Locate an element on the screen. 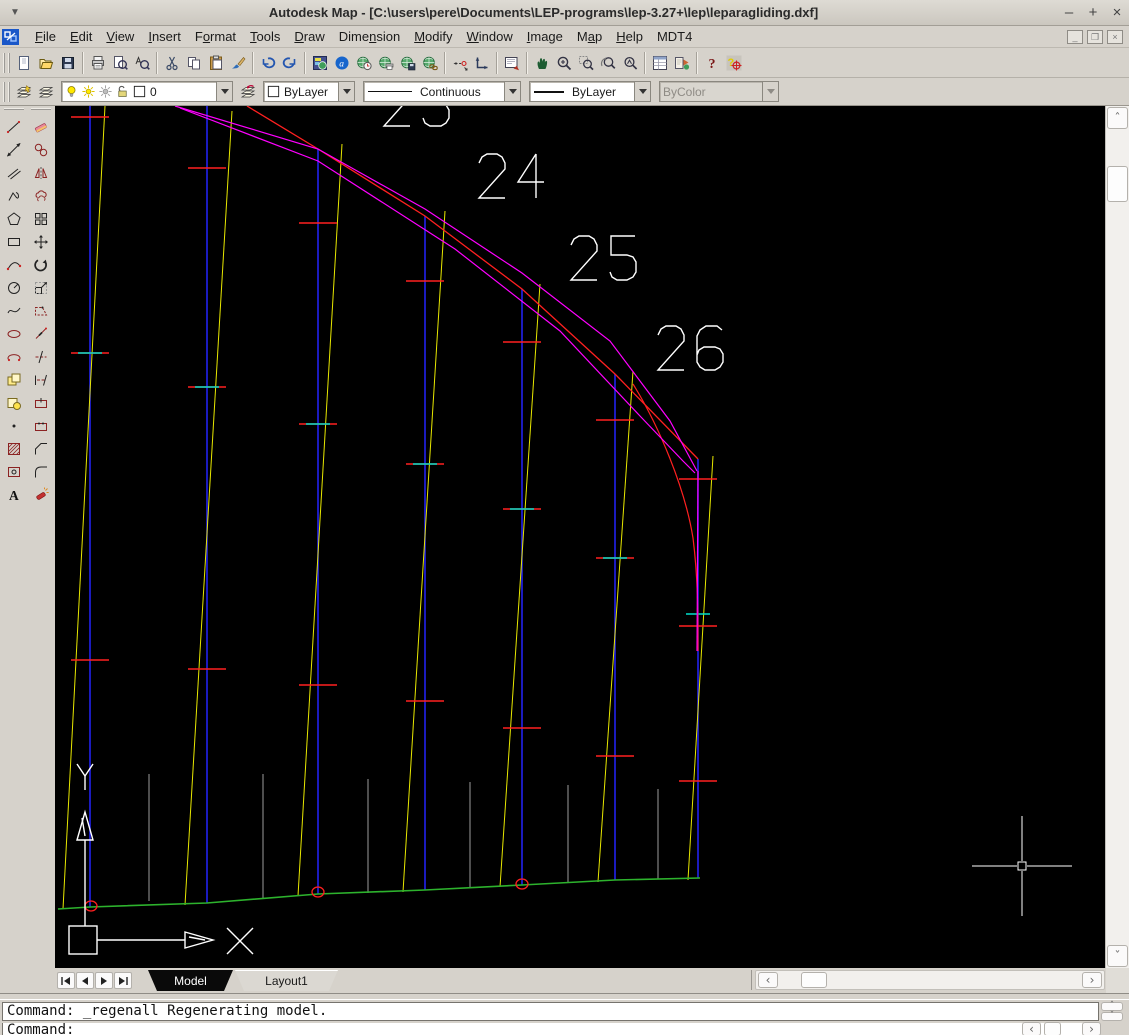  spline-button is located at coordinates (14, 310).